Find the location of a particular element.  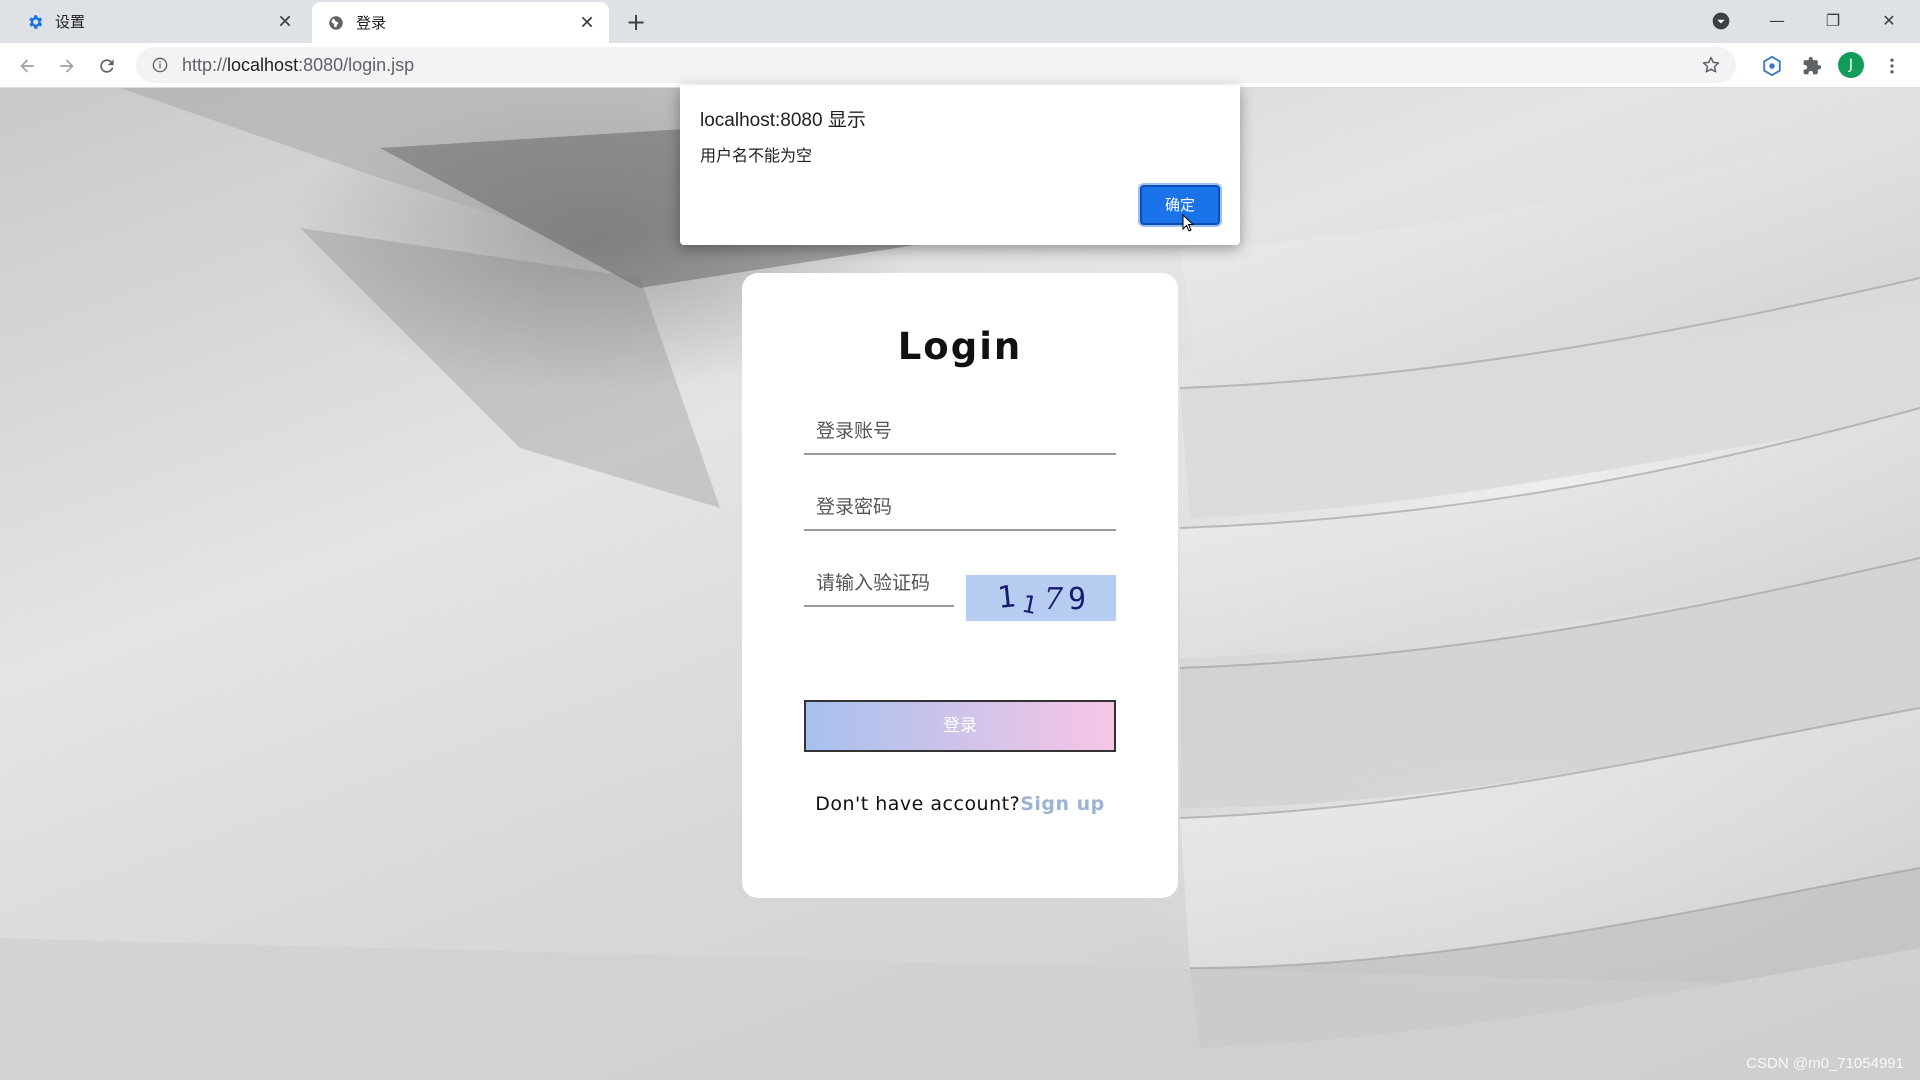

signup-row: Don't have account?Sign up is located at coordinates (960, 804).